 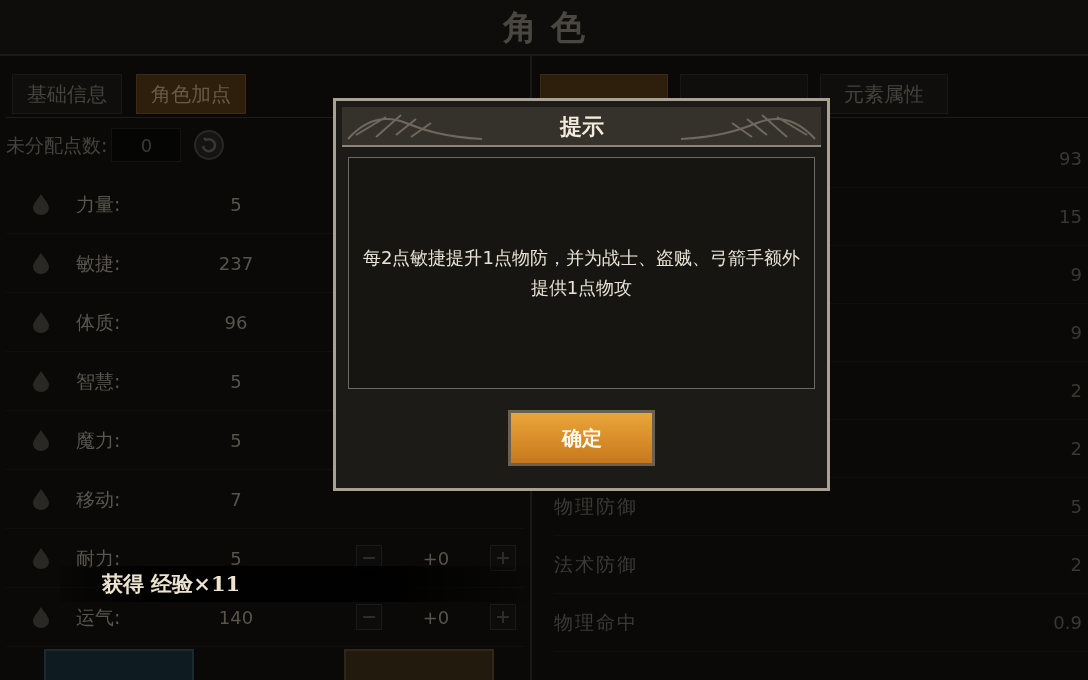 What do you see at coordinates (57, 145) in the screenshot?
I see `unassigned-points-label: 未分配点数:` at bounding box center [57, 145].